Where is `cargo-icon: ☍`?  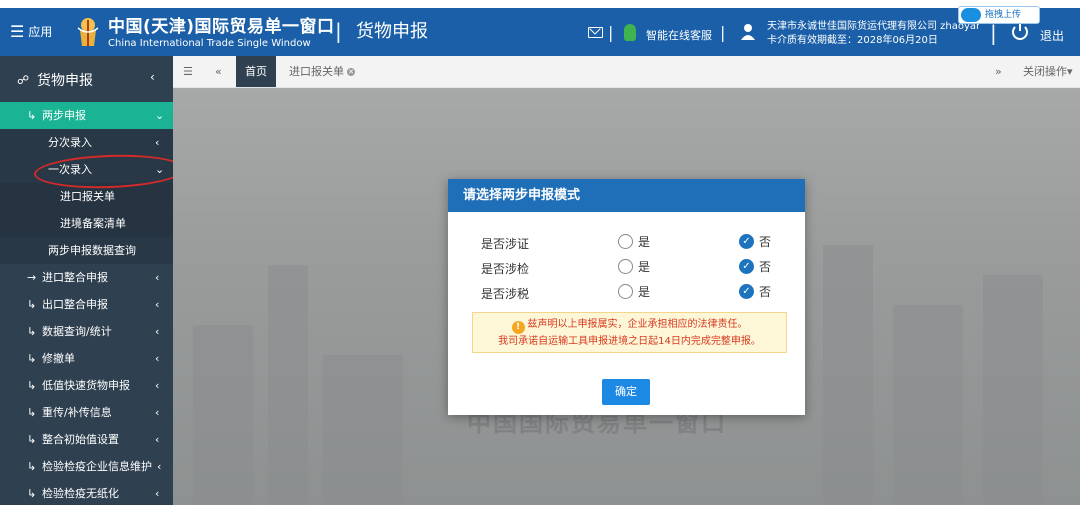 cargo-icon: ☍ is located at coordinates (23, 80).